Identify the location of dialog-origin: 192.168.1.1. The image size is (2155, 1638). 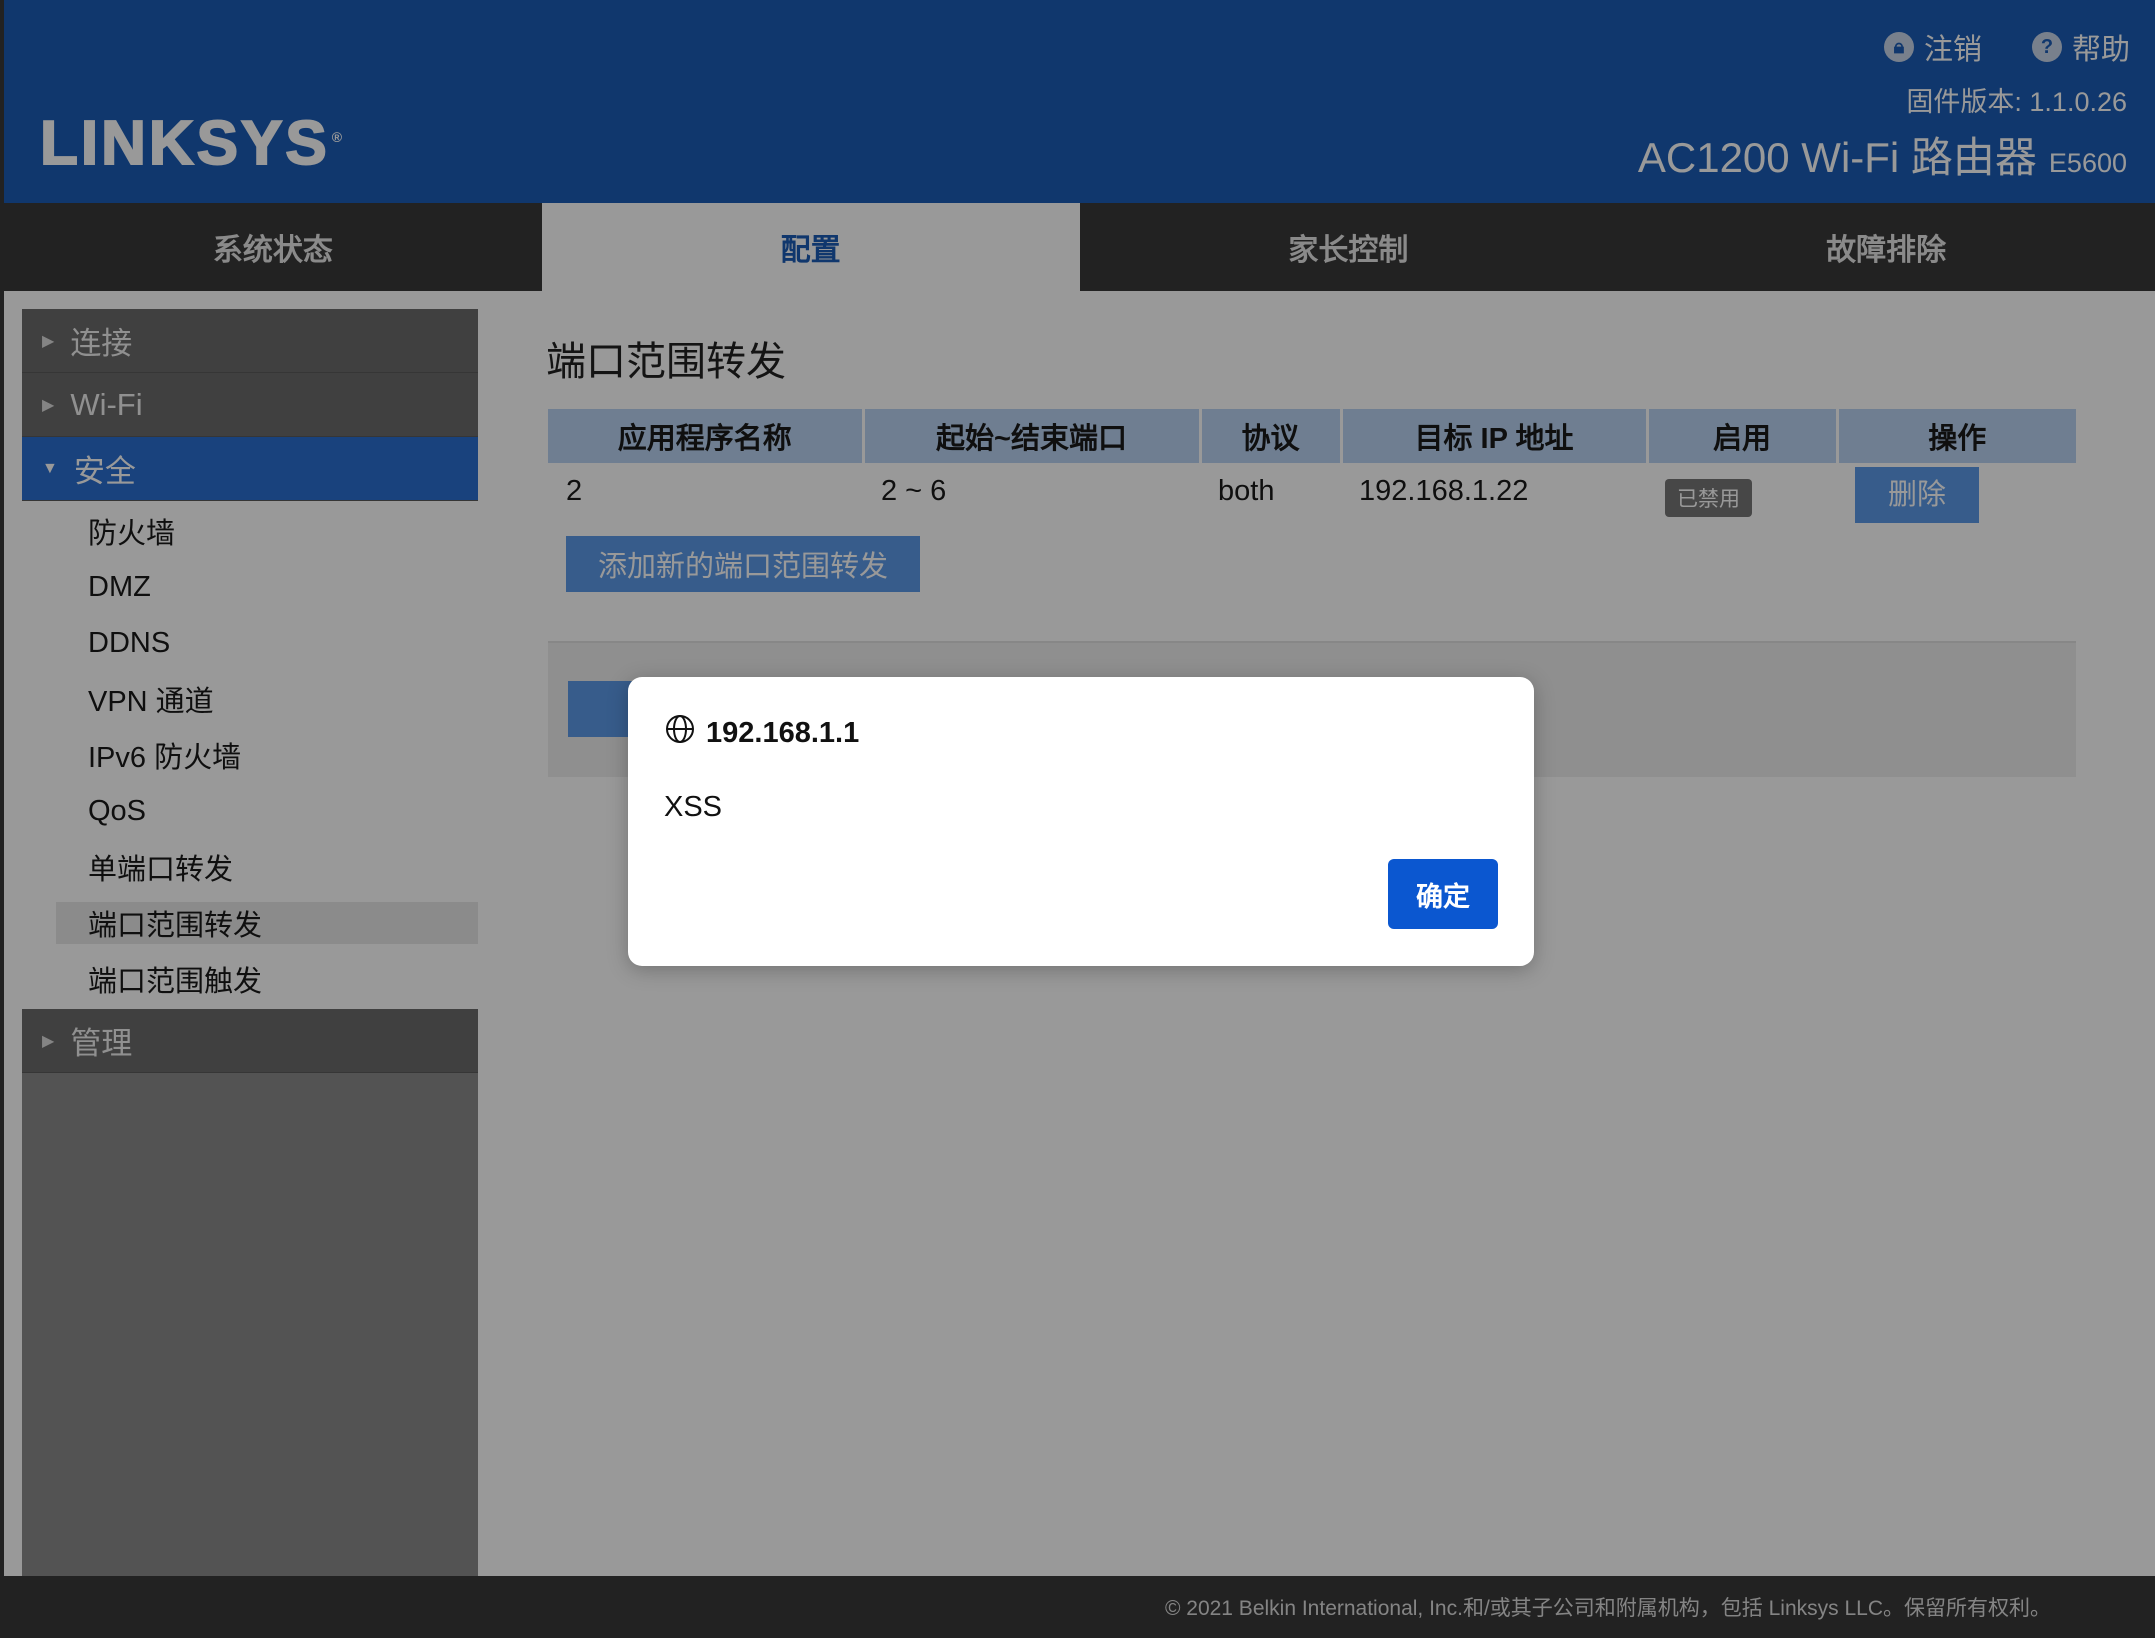
(761, 733).